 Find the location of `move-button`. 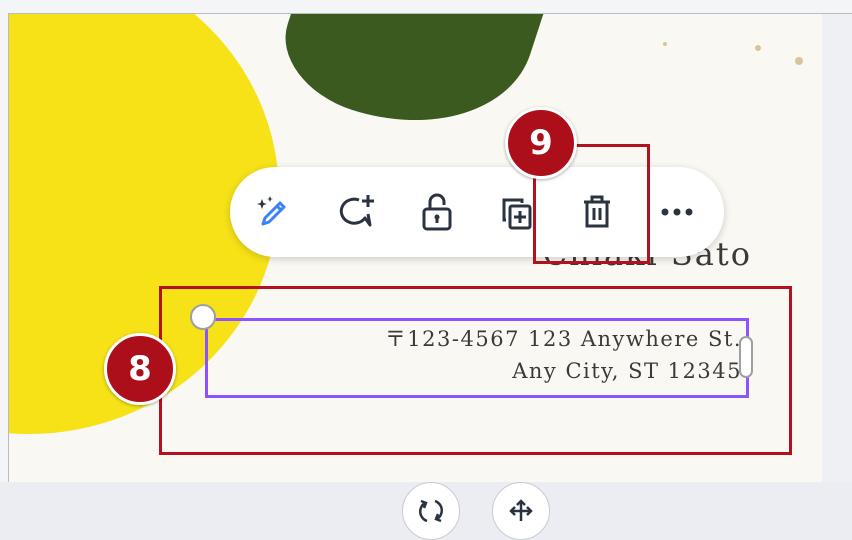

move-button is located at coordinates (521, 511).